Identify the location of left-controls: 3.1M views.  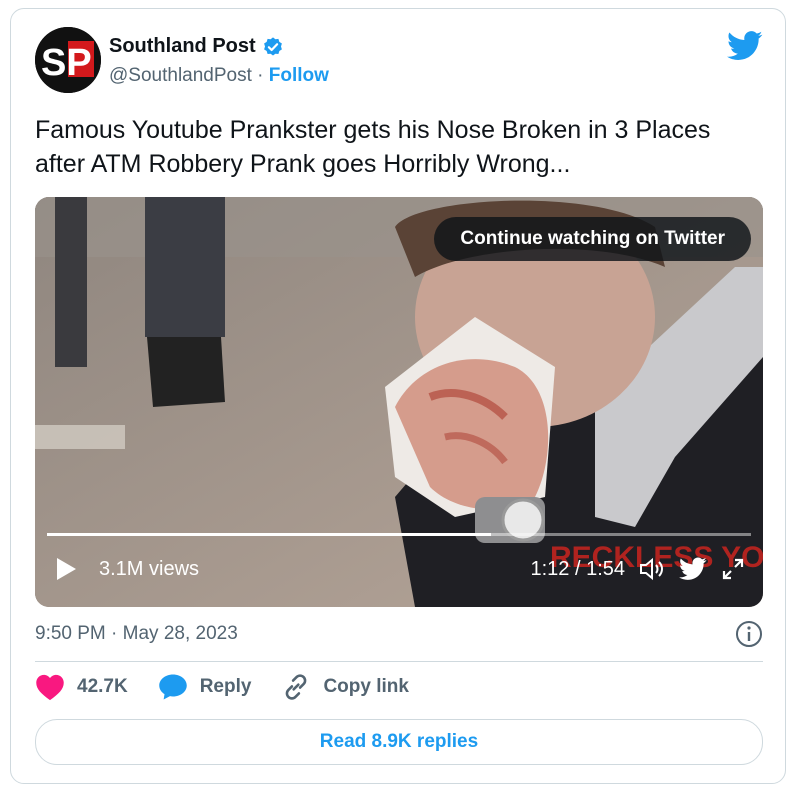
(127, 569).